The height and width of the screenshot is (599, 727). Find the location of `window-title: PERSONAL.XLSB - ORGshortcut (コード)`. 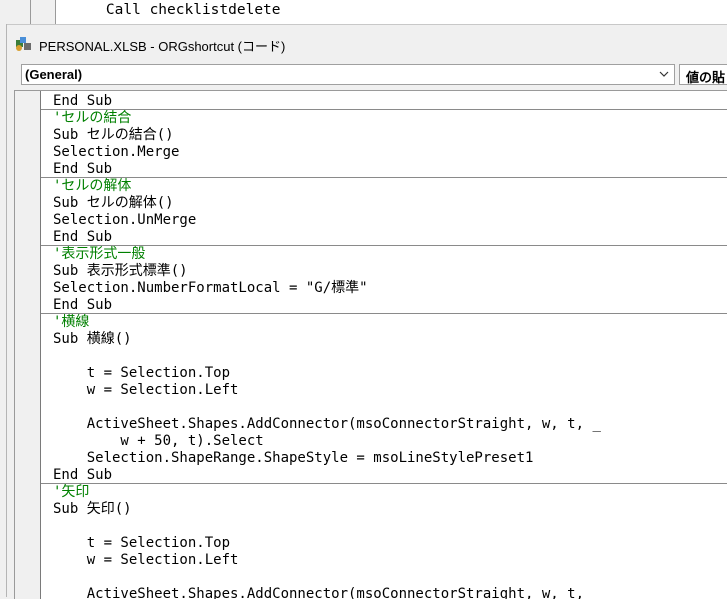

window-title: PERSONAL.XLSB - ORGshortcut (コード) is located at coordinates (162, 46).